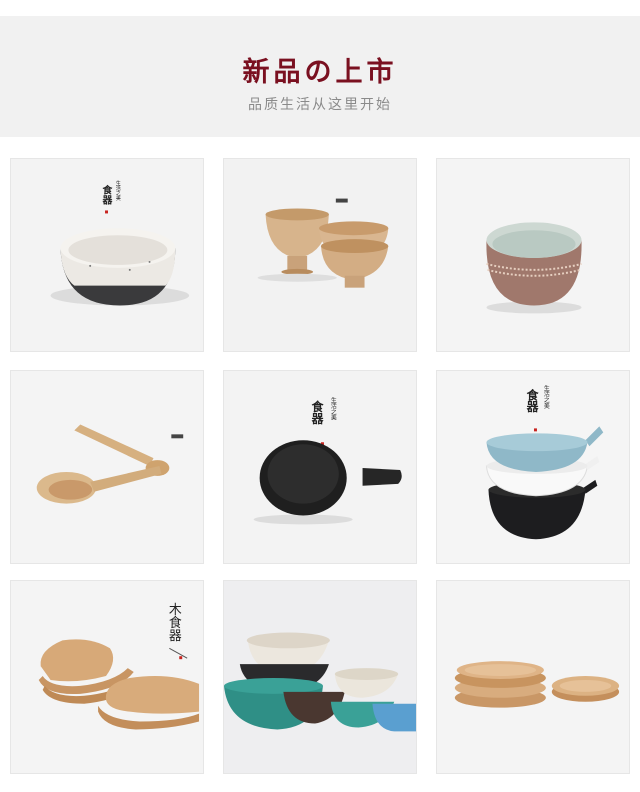 The image size is (640, 792). What do you see at coordinates (173, 623) in the screenshot?
I see `caption-main: 木食器` at bounding box center [173, 623].